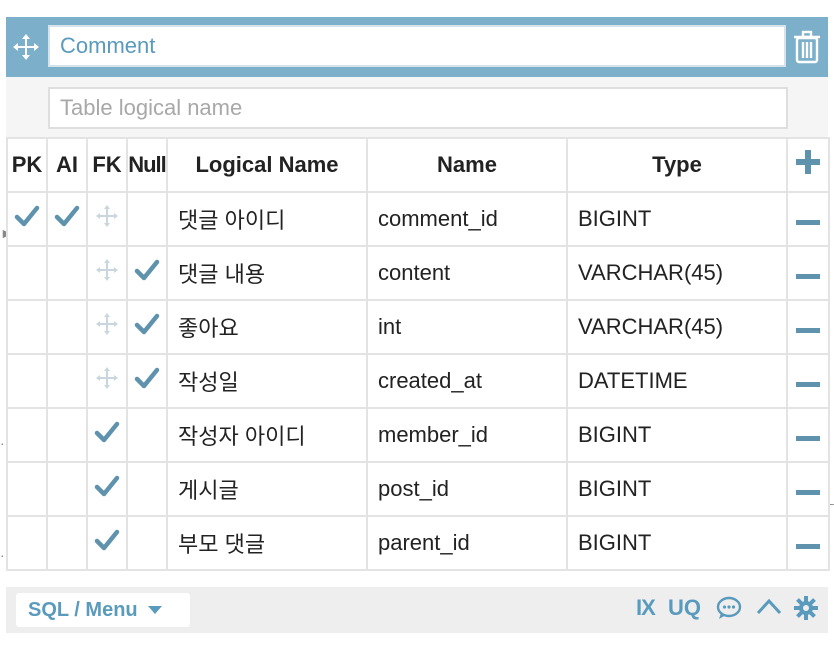 This screenshot has height=652, width=834. I want to click on name-cell: created_at, so click(467, 381).